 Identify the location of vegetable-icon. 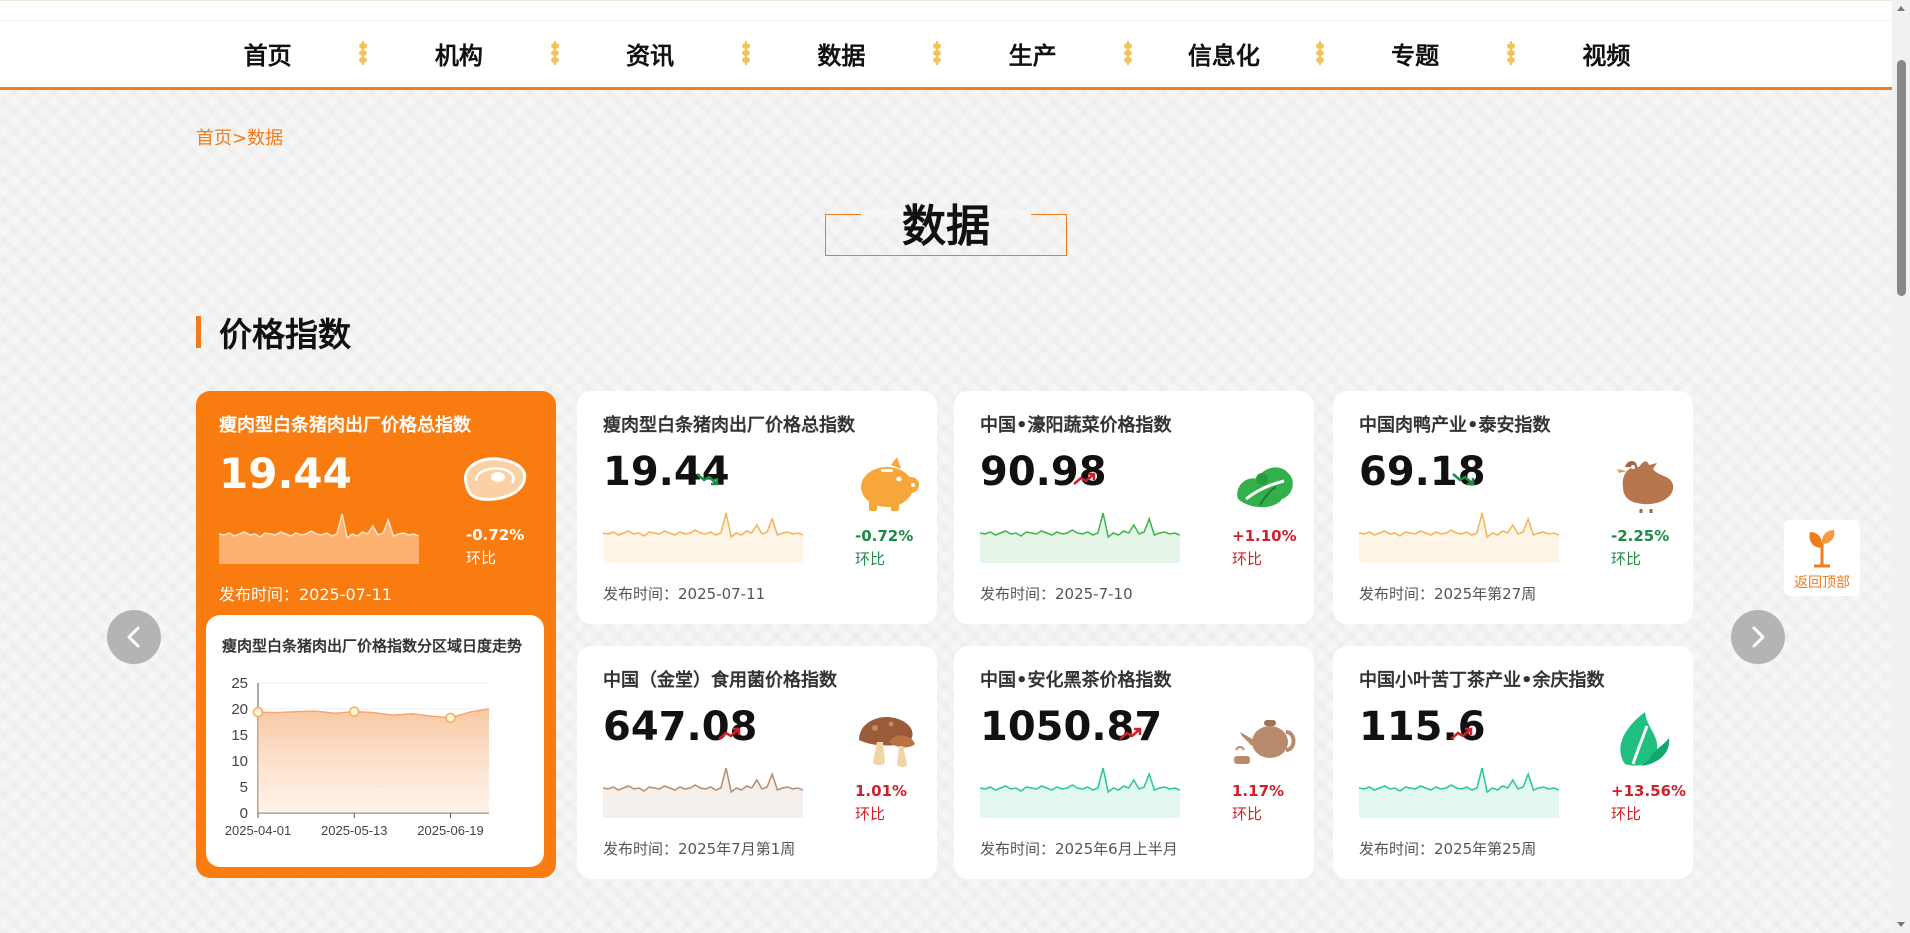
(1265, 487).